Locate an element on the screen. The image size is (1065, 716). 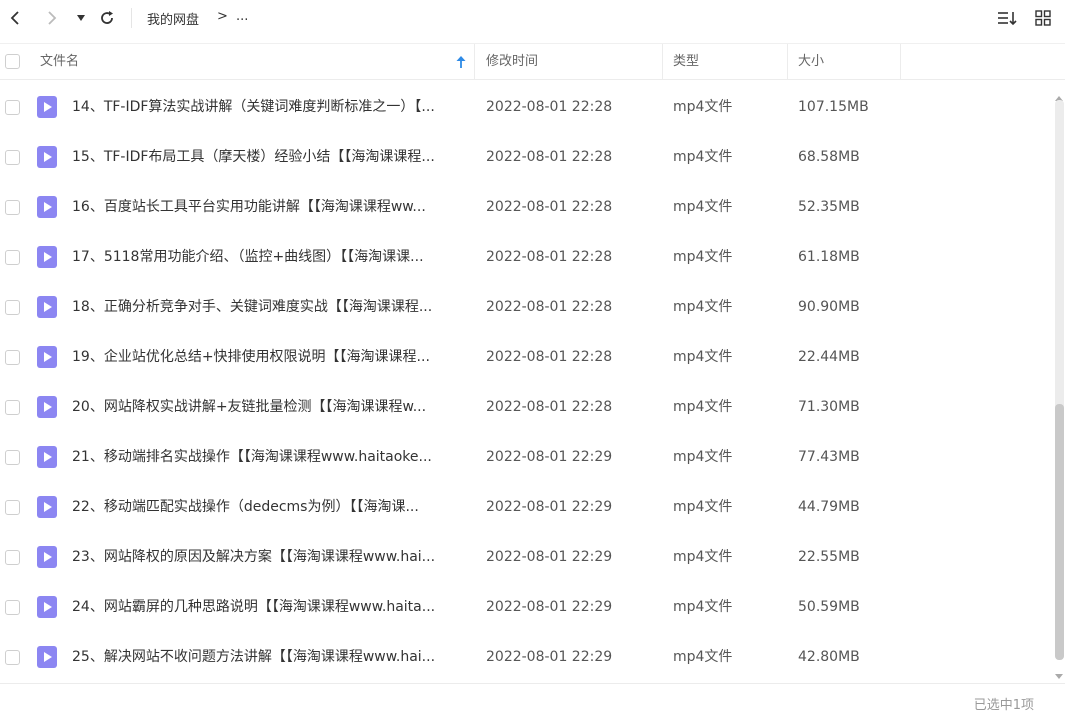
grid-view-icon is located at coordinates (1043, 18).